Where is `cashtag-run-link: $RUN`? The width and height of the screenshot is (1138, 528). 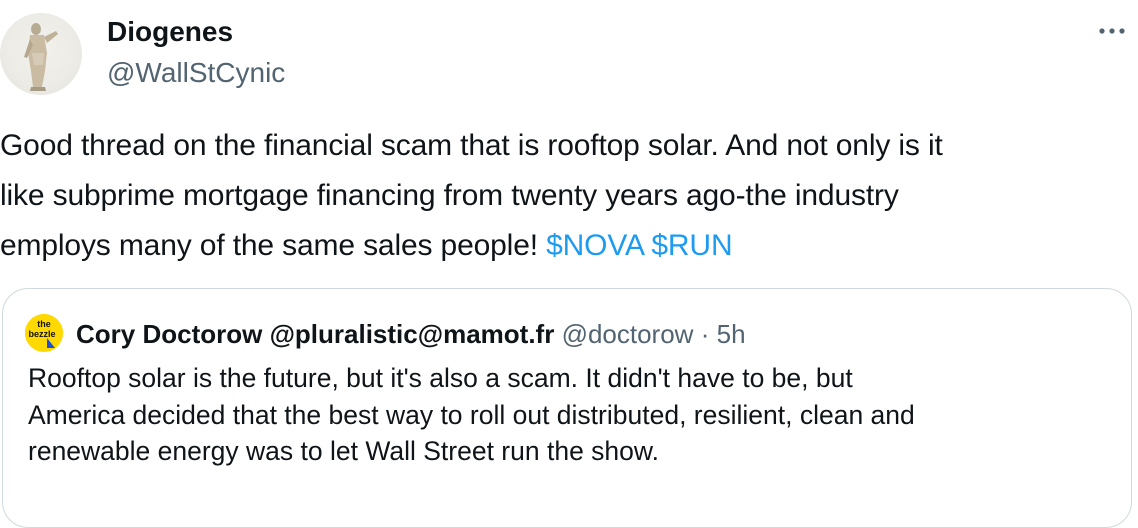
cashtag-run-link: $RUN is located at coordinates (691, 245).